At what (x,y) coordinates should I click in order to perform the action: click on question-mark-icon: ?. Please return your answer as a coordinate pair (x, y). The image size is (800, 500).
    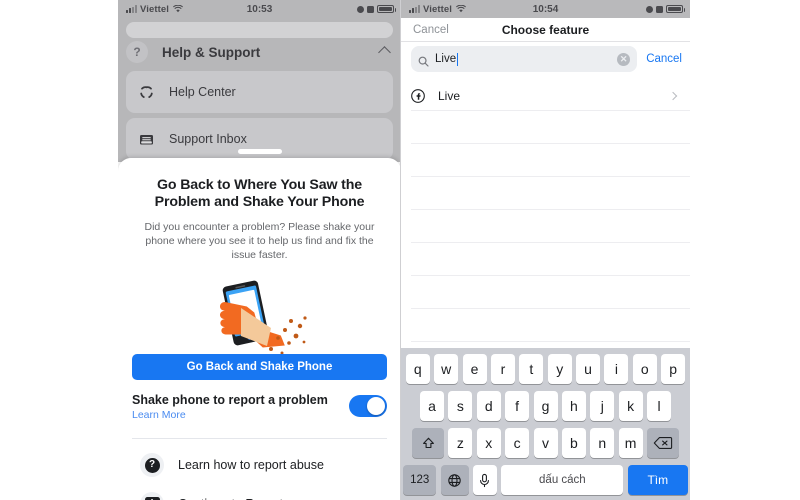
    Looking at the image, I should click on (152, 465).